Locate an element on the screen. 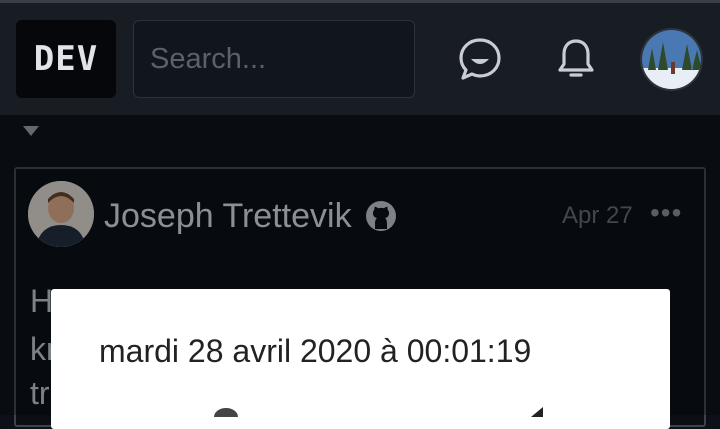 This screenshot has width=720, height=429. notifications-button is located at coordinates (576, 59).